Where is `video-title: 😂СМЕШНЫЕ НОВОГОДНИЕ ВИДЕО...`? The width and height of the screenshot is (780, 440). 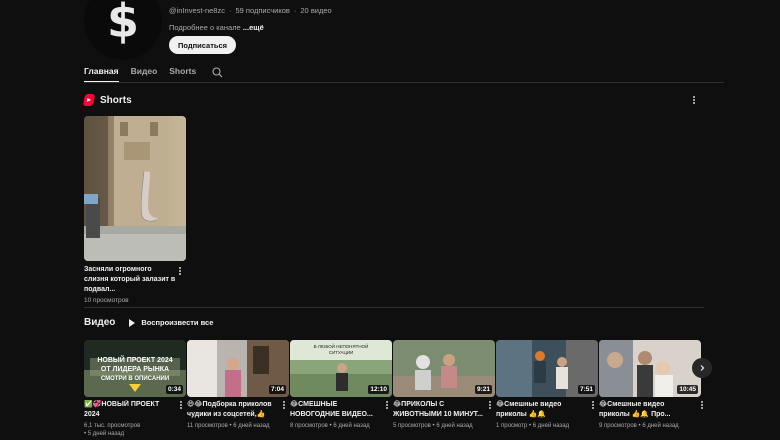 video-title: 😂СМЕШНЫЕ НОВОГОДНИЕ ВИДЕО... is located at coordinates (336, 410).